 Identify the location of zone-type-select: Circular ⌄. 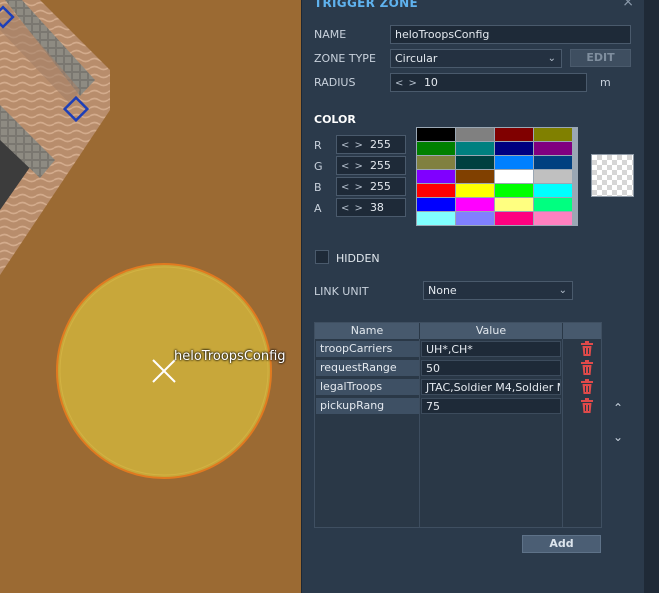
(476, 58).